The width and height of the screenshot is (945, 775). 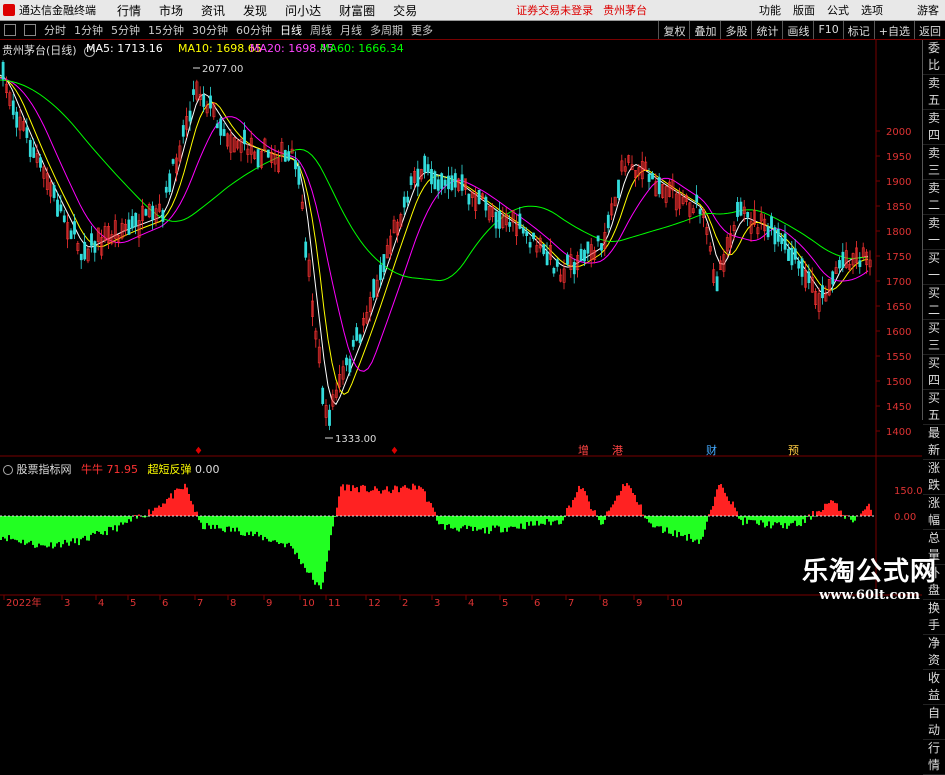 I want to click on sidebar-item: 卖一, so click(x=934, y=232).